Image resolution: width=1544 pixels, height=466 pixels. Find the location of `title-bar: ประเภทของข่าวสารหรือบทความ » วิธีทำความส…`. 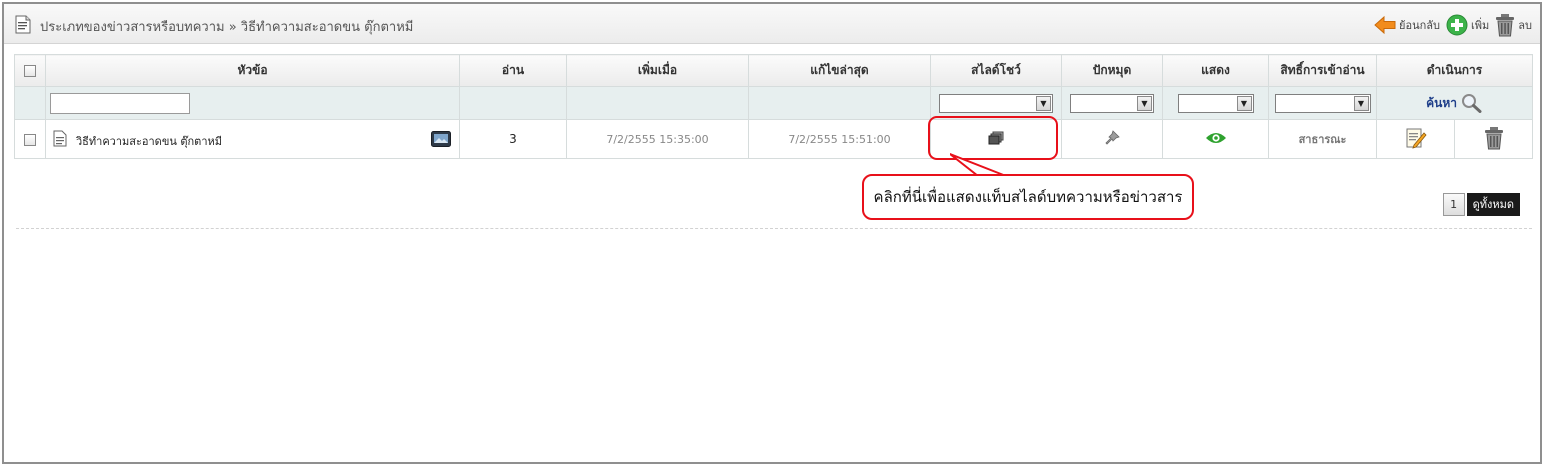

title-bar: ประเภทของข่าวสารหรือบทความ » วิธีทำความส… is located at coordinates (772, 24).